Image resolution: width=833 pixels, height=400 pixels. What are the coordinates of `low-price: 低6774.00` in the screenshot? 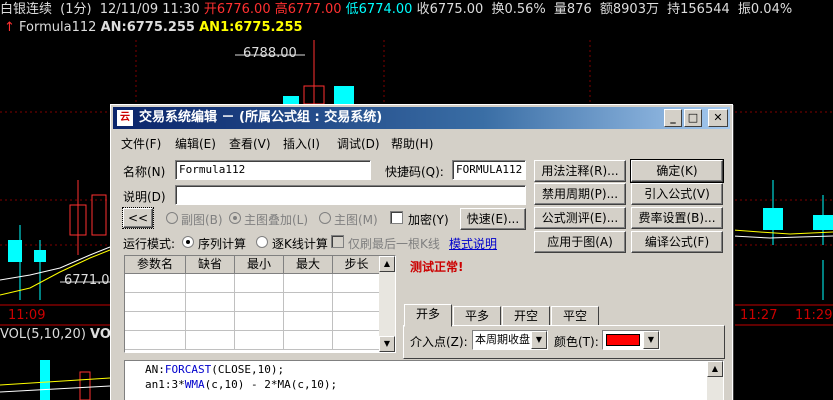 It's located at (379, 9).